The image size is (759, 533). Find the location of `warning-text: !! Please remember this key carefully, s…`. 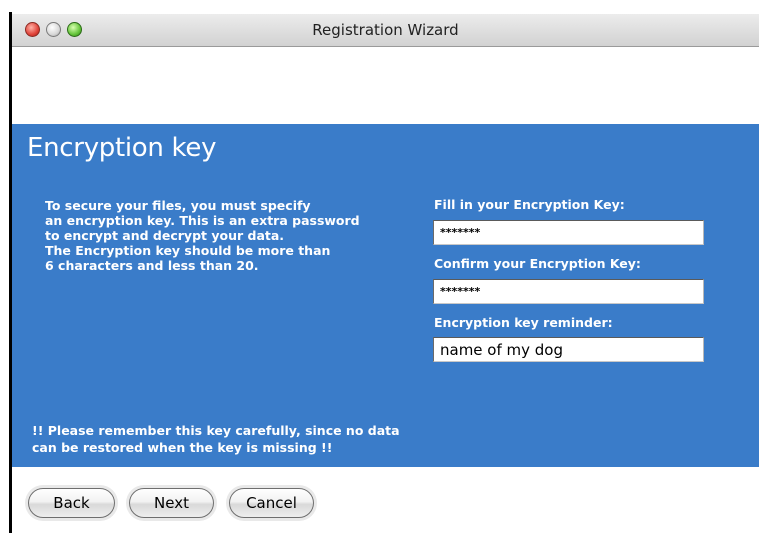

warning-text: !! Please remember this key carefully, s… is located at coordinates (216, 439).